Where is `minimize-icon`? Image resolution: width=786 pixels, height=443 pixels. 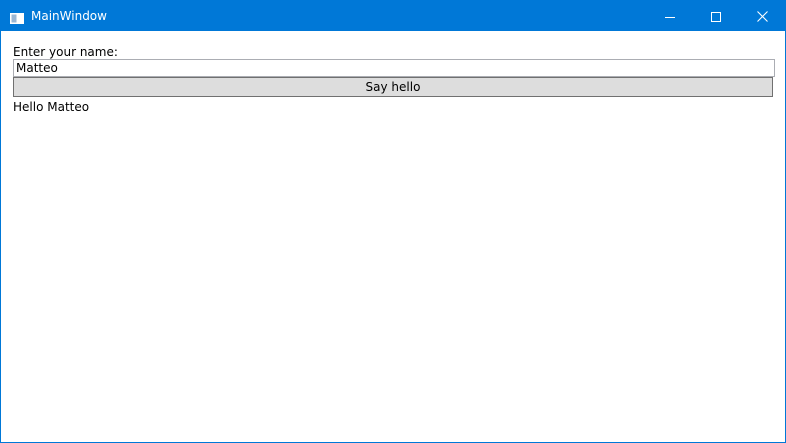 minimize-icon is located at coordinates (670, 16).